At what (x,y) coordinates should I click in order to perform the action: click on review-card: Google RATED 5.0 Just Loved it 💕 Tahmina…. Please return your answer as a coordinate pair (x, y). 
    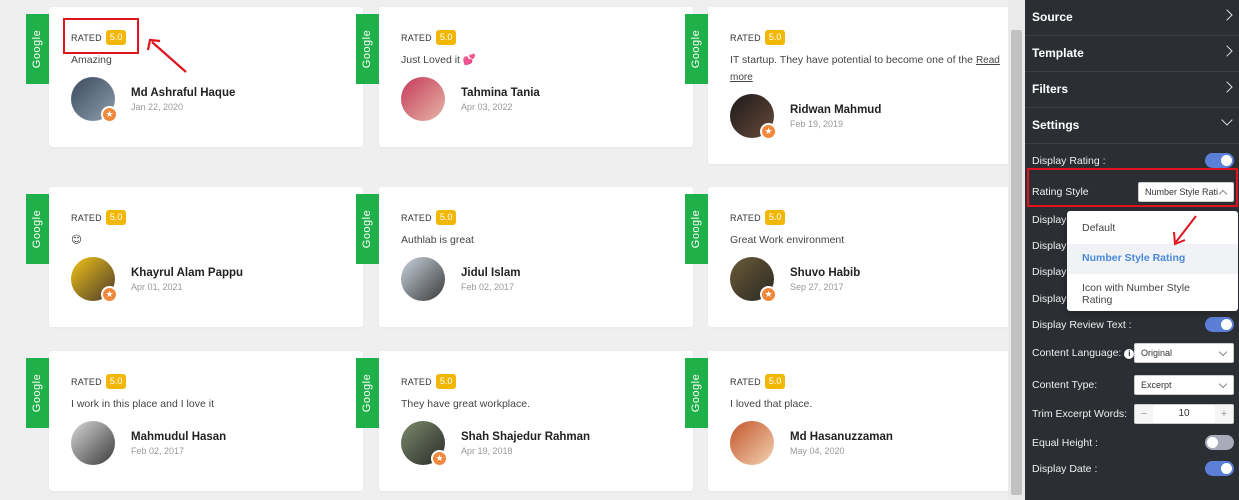
    Looking at the image, I should click on (524, 77).